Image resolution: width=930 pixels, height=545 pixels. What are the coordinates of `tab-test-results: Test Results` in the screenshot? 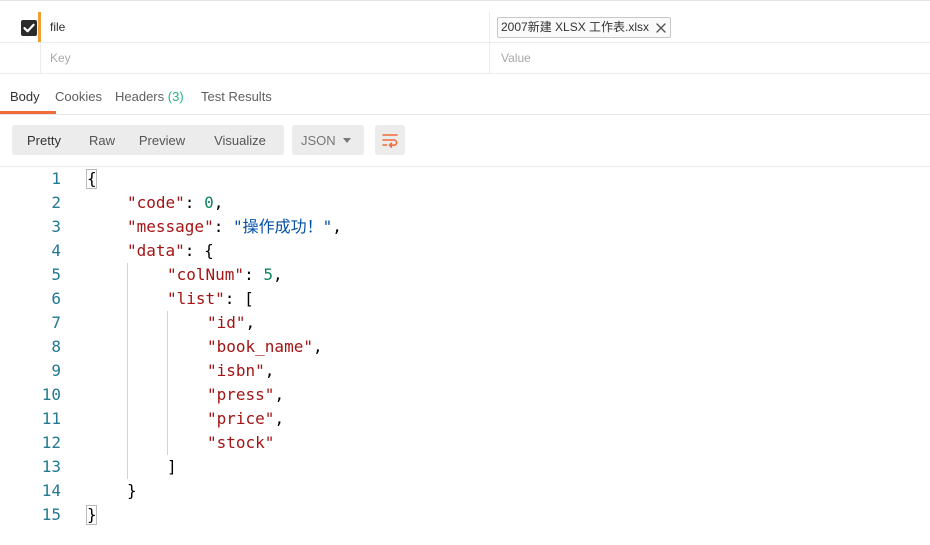 It's located at (236, 94).